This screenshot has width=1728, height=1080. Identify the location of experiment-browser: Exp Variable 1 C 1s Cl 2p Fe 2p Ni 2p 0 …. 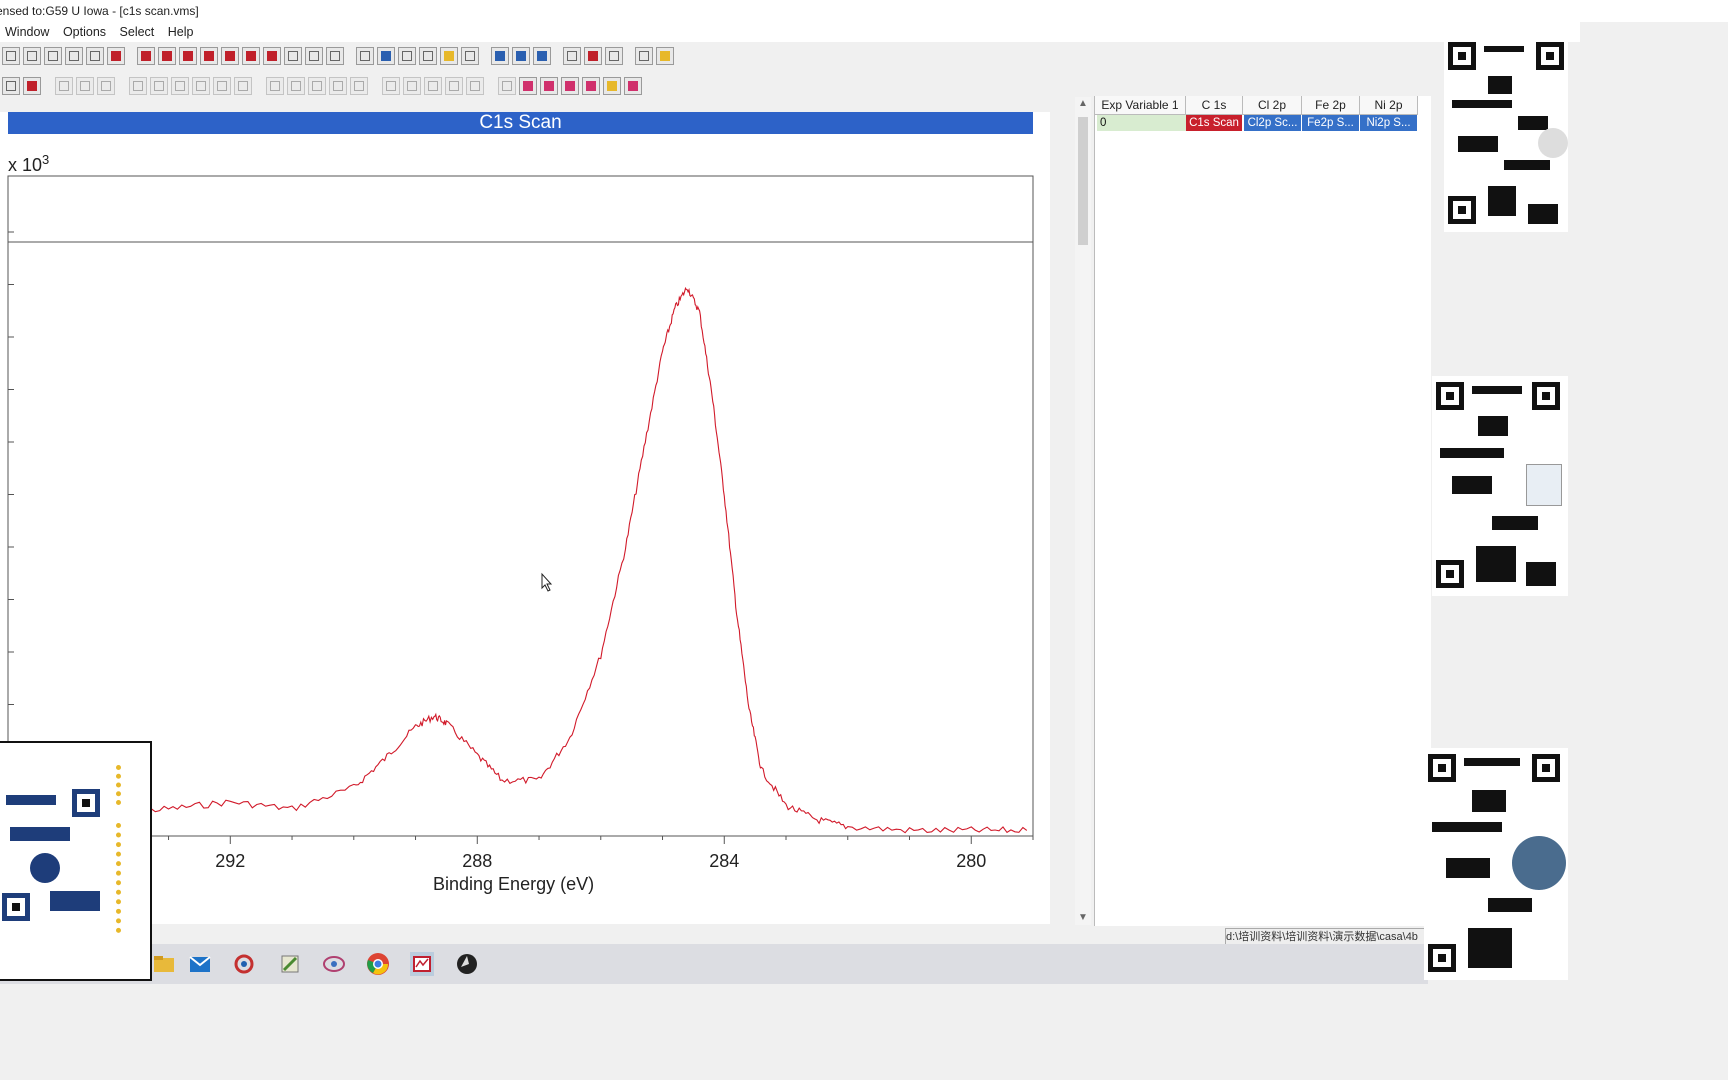
(1262, 511).